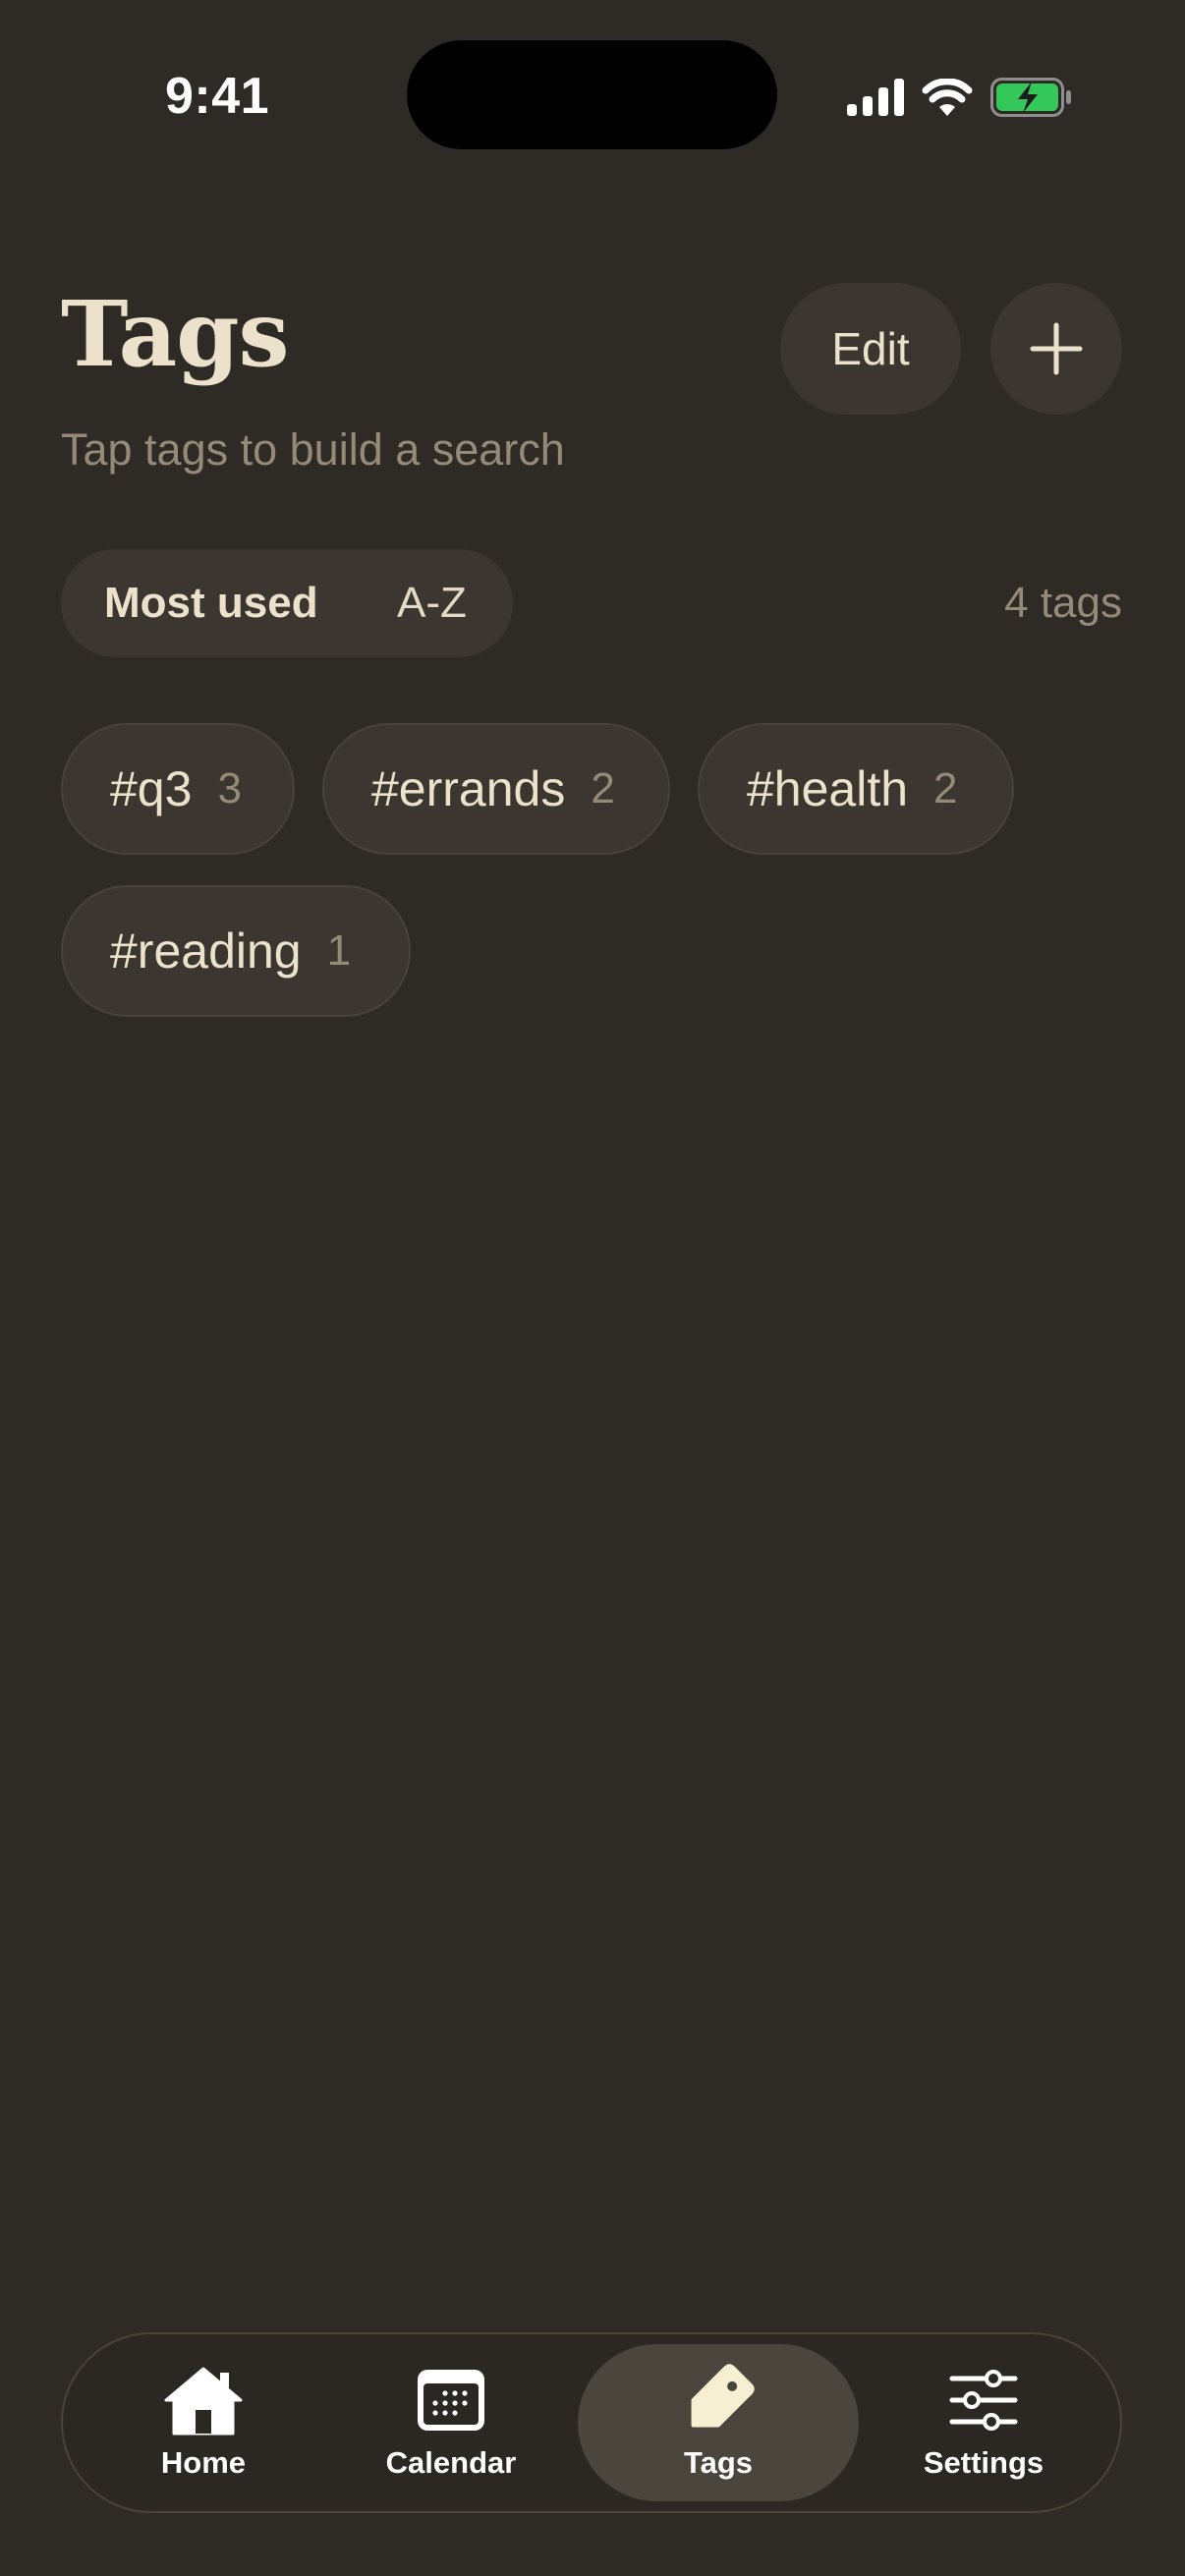 The image size is (1185, 2576). What do you see at coordinates (313, 449) in the screenshot?
I see `page-subtitle: Tap tags to build a search` at bounding box center [313, 449].